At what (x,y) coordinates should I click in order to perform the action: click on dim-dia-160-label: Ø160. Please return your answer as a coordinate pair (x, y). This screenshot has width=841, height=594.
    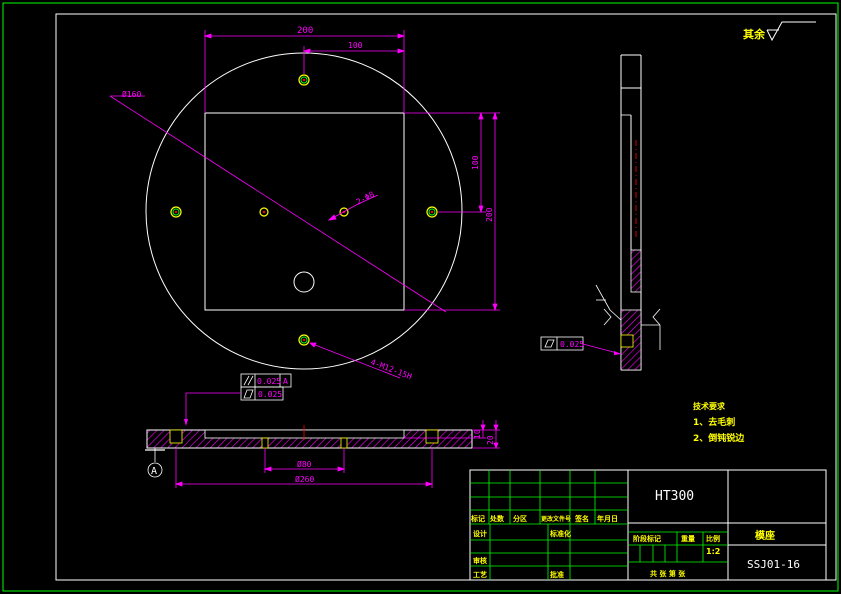
    Looking at the image, I should click on (131, 94).